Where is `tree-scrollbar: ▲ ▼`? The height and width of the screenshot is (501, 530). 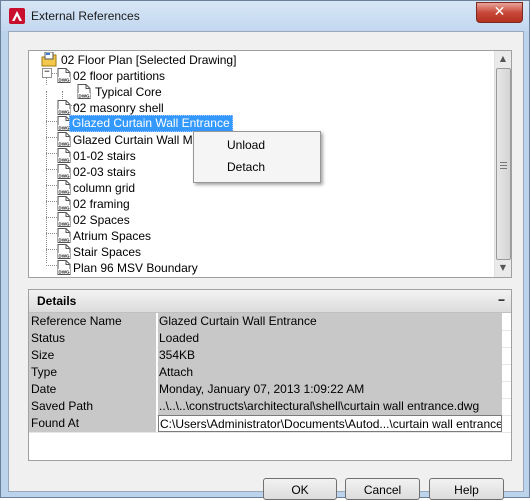
tree-scrollbar: ▲ ▼ is located at coordinates (502, 164).